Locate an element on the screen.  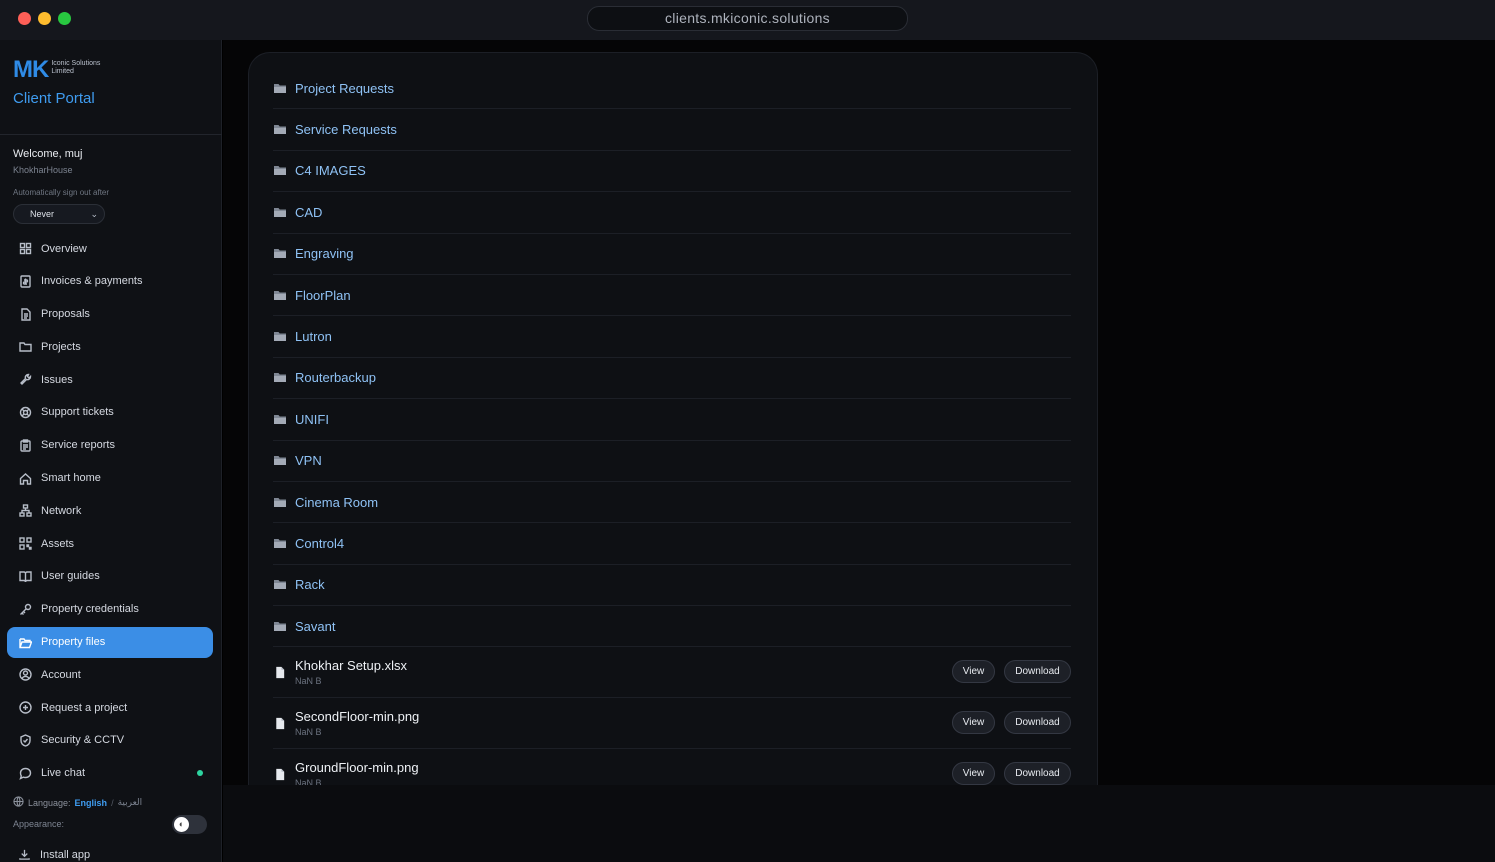
appearance-toggle: ◐ is located at coordinates (189, 824).